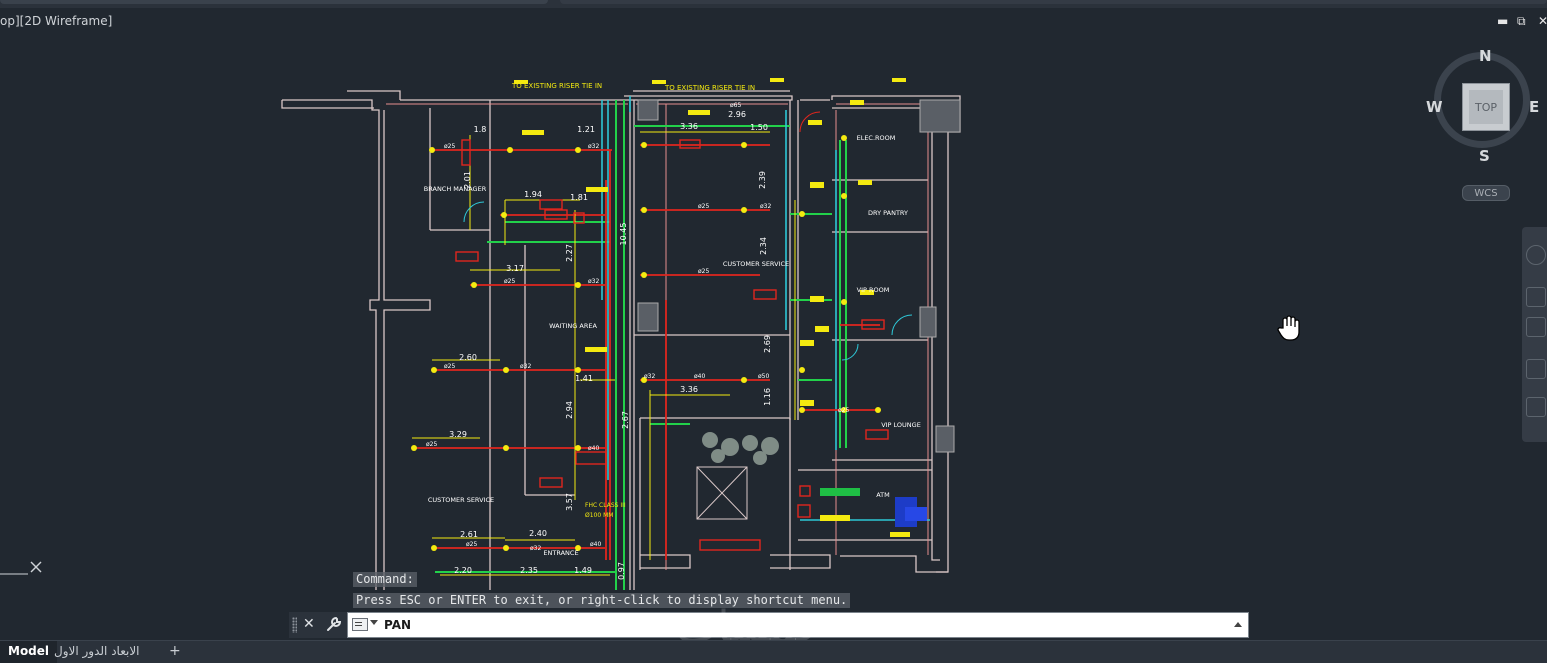 Image resolution: width=1547 pixels, height=663 pixels. I want to click on fhc-note: Ø100 MM, so click(599, 515).